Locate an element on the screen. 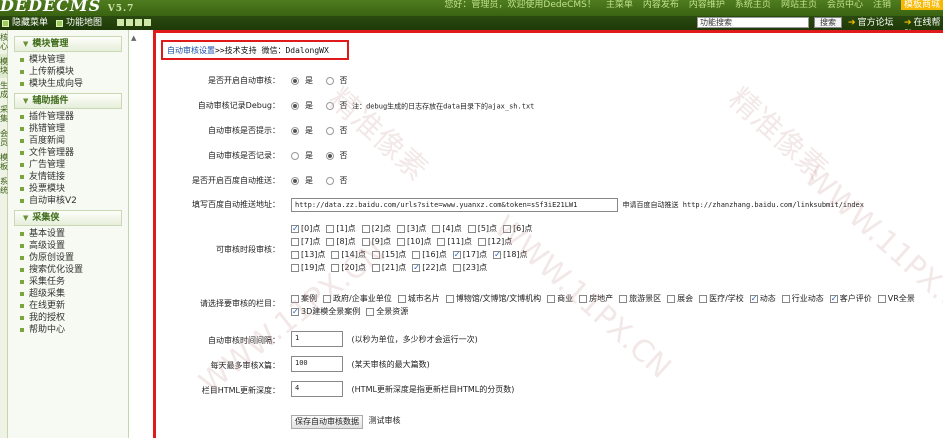  hour-checkbox: [2]点 is located at coordinates (376, 229).